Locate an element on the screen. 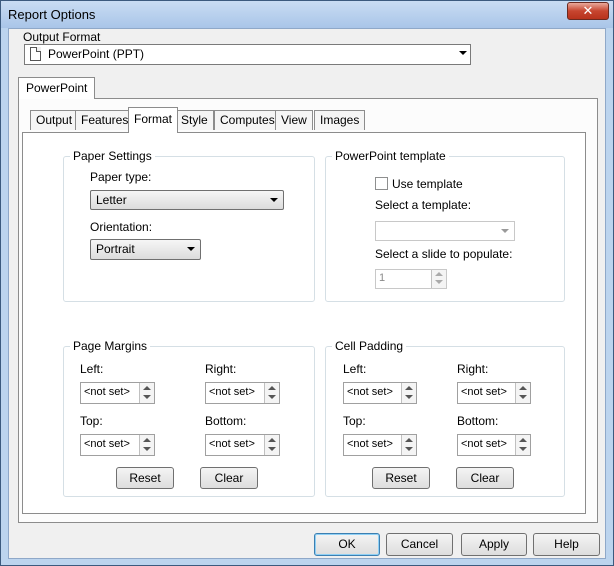 The width and height of the screenshot is (614, 566). margin-left-value: <not set> is located at coordinates (107, 392).